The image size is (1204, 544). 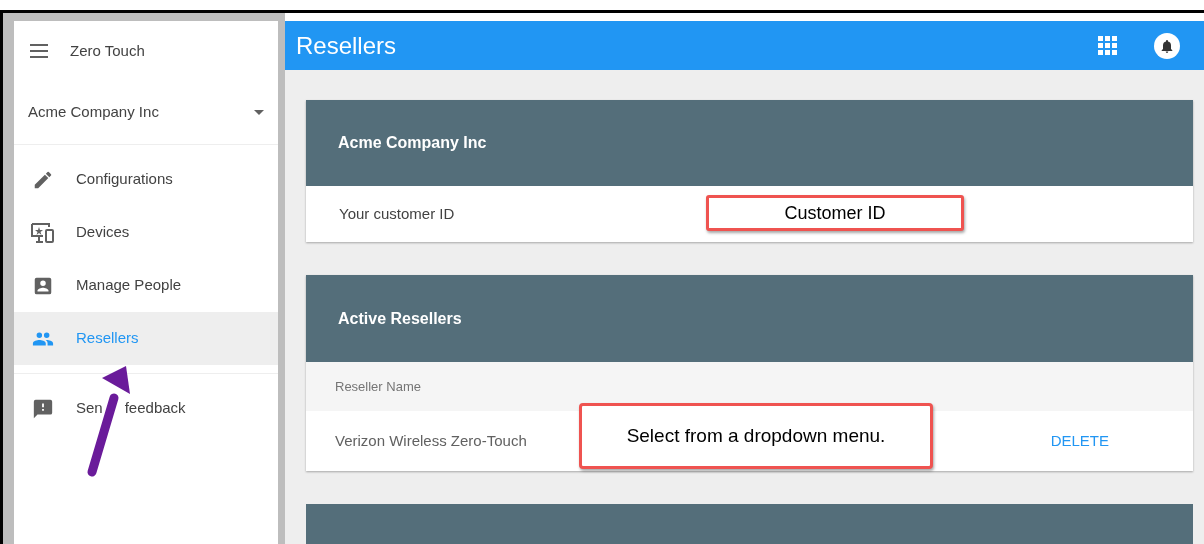 What do you see at coordinates (107, 338) in the screenshot?
I see `nav-label: Resellers` at bounding box center [107, 338].